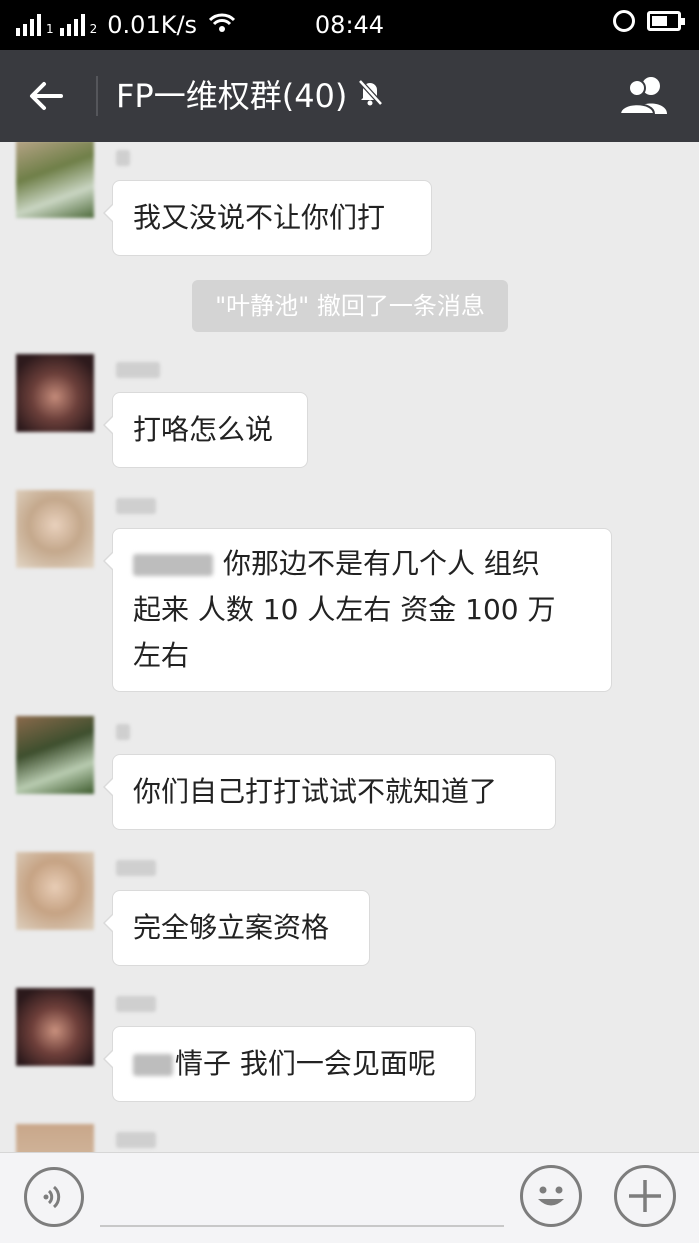  I want to click on message-bubble: 情子 我们一会见面呢, so click(289, 1064).